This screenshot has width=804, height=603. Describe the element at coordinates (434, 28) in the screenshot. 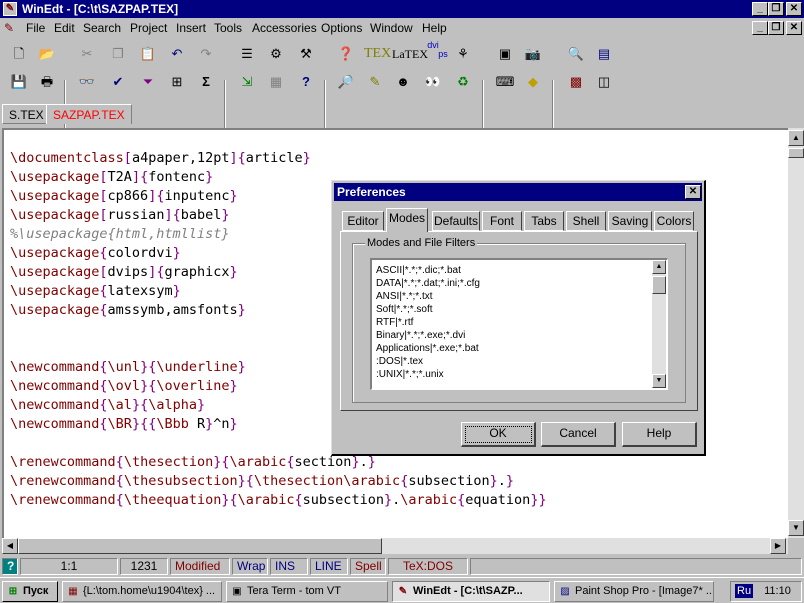

I see `menu-help: Help` at that location.